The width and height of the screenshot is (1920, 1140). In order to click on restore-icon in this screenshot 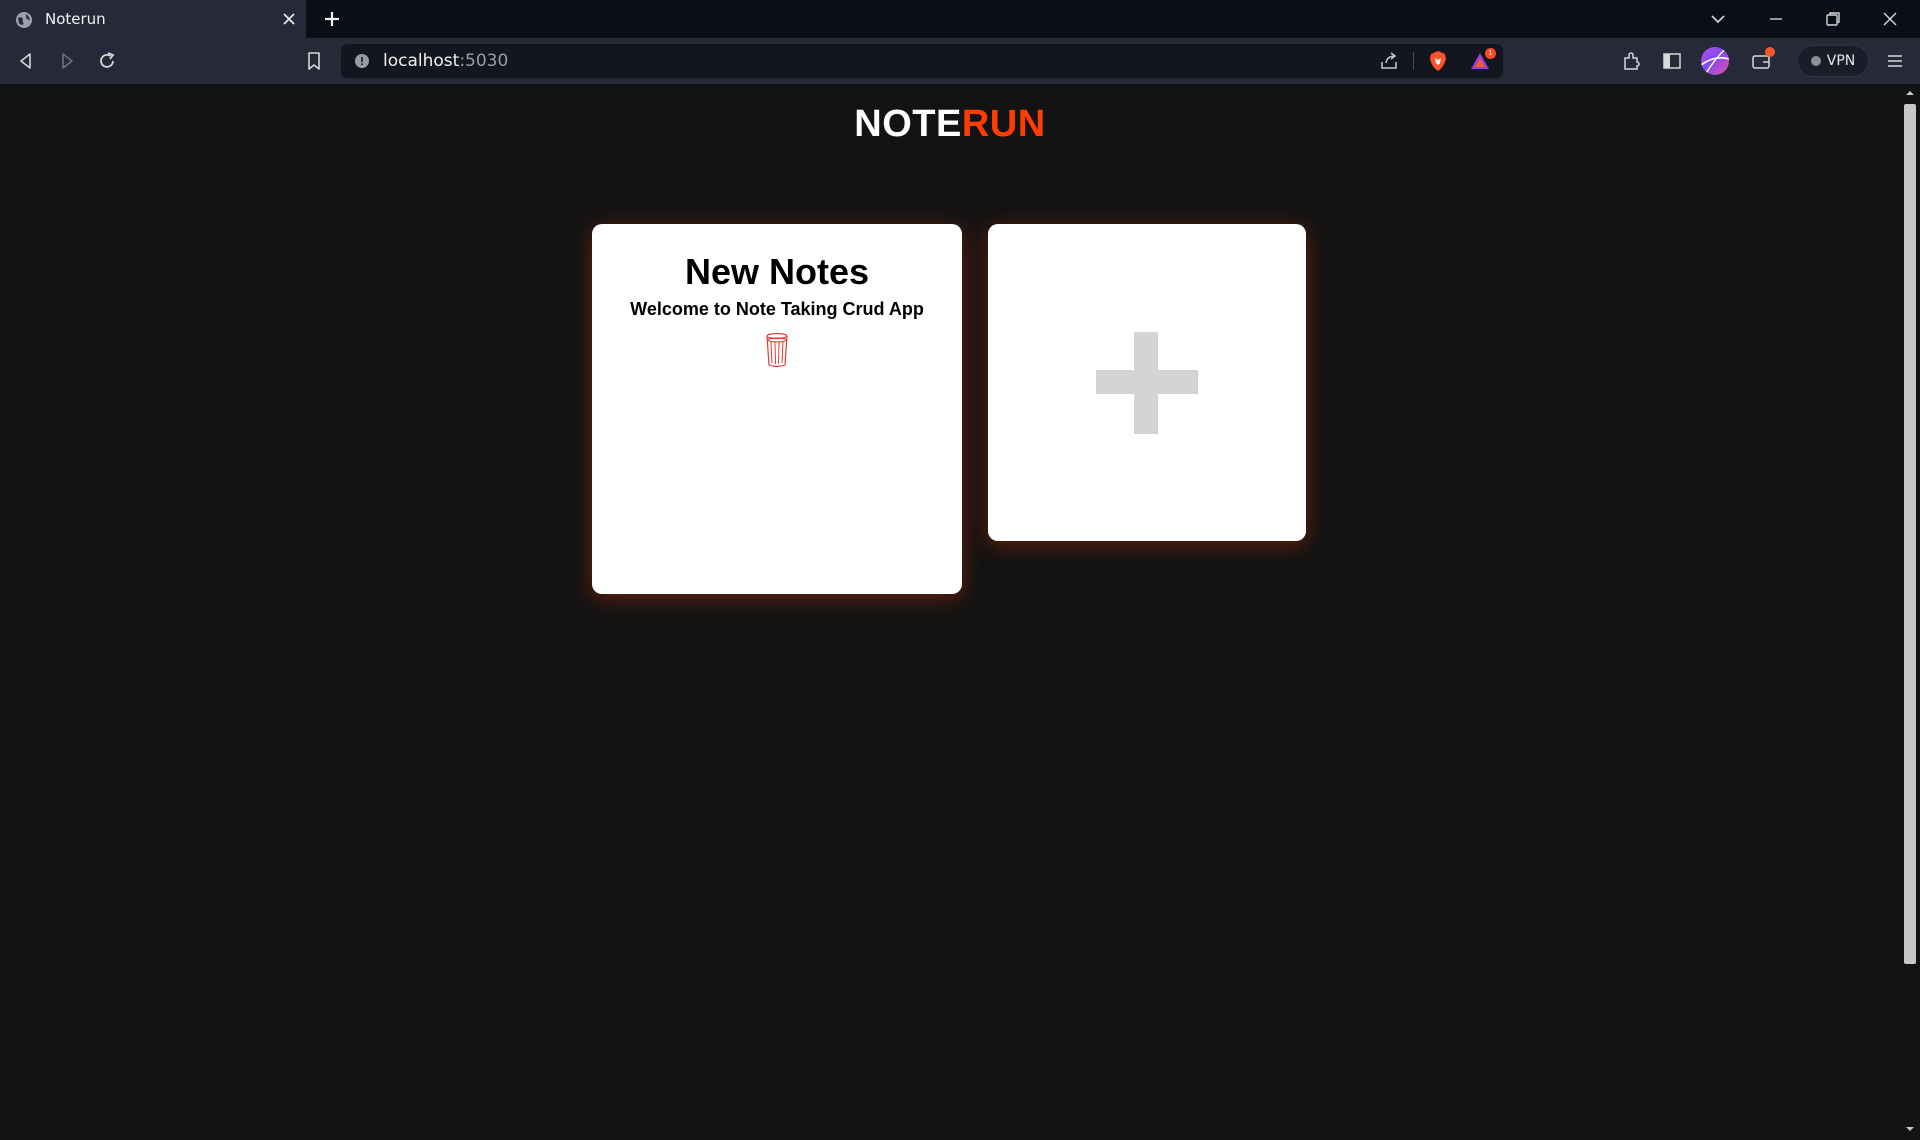, I will do `click(1833, 19)`.